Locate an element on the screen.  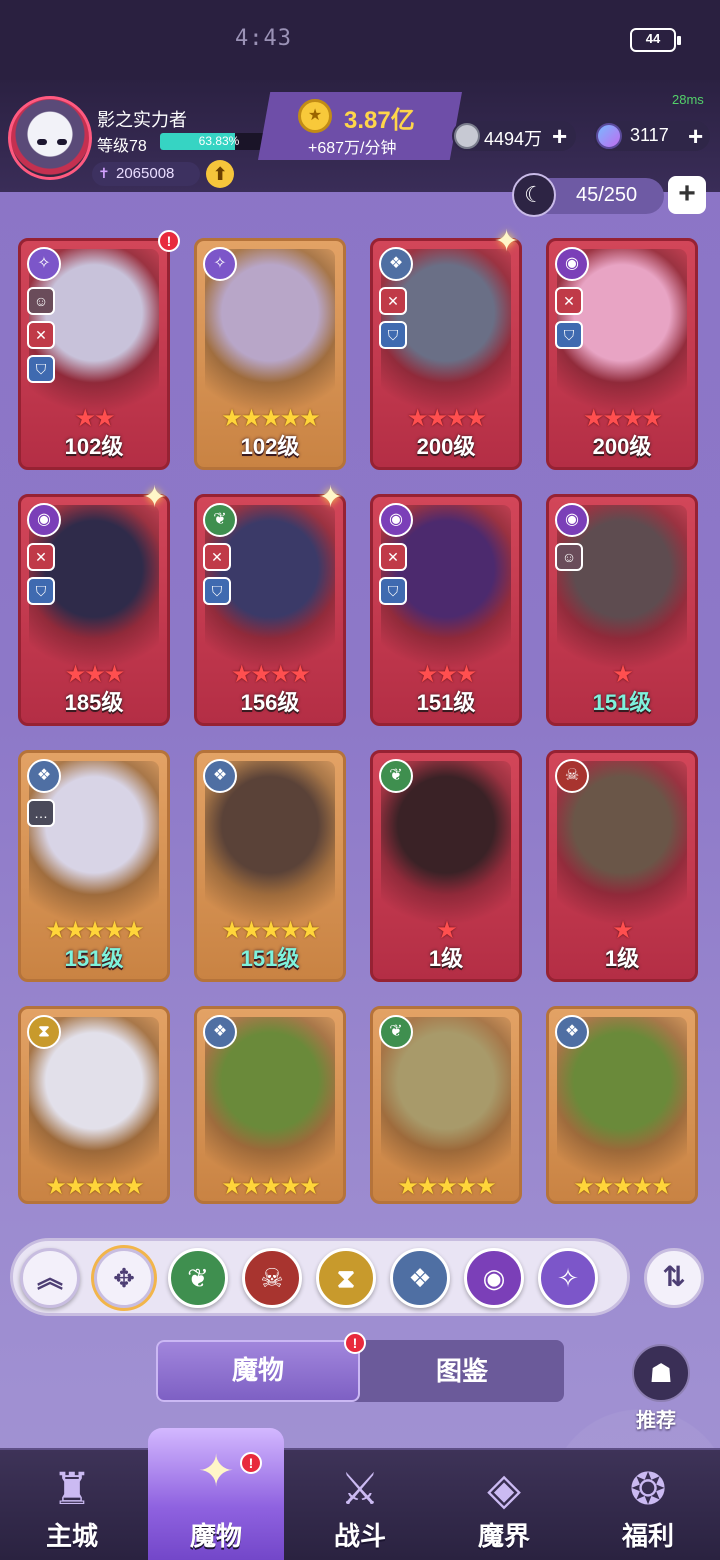
monster-level: 185级 is located at coordinates (94, 702).